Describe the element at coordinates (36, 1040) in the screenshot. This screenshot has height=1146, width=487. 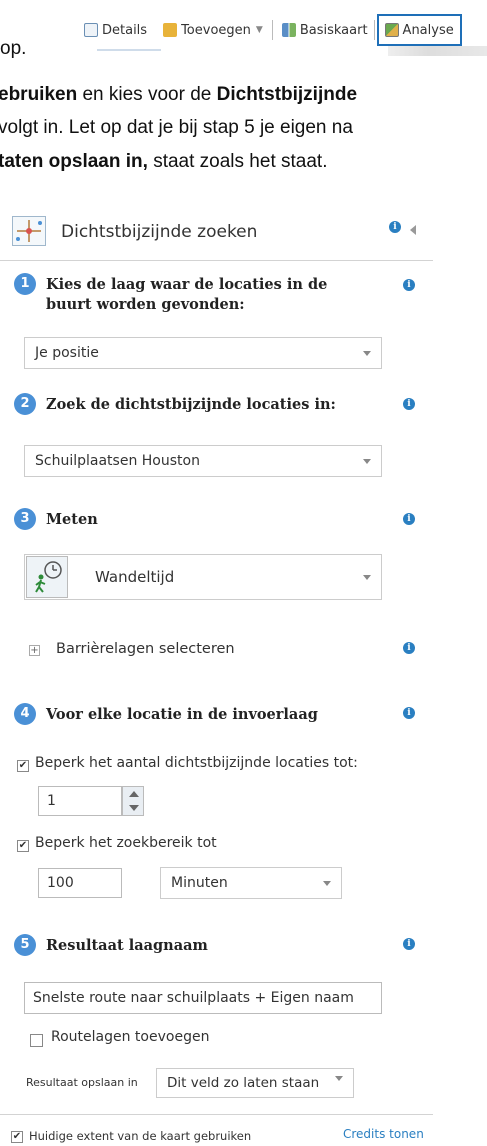
I see `route-layers-checkbox` at that location.